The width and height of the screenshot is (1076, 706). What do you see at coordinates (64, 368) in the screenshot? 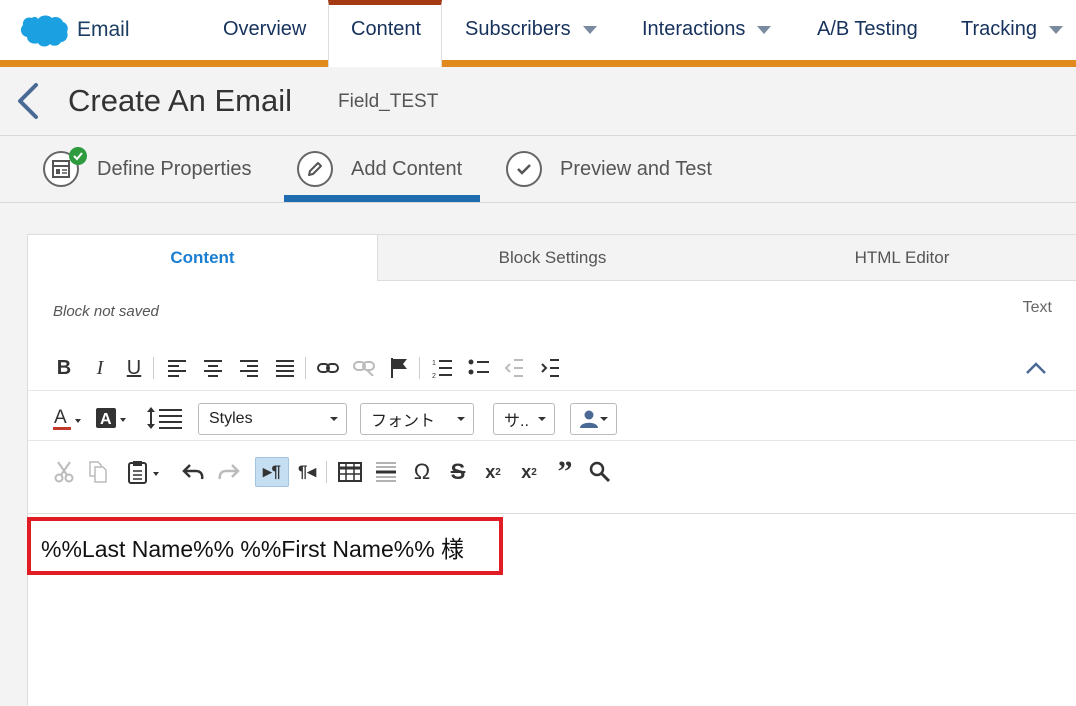
I see `bold-button: B` at bounding box center [64, 368].